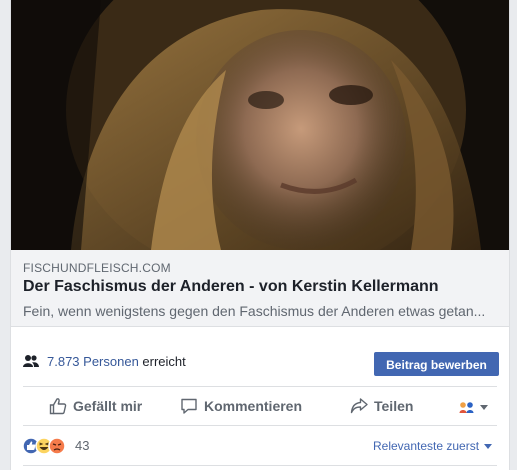  What do you see at coordinates (31, 361) in the screenshot?
I see `people-icon` at bounding box center [31, 361].